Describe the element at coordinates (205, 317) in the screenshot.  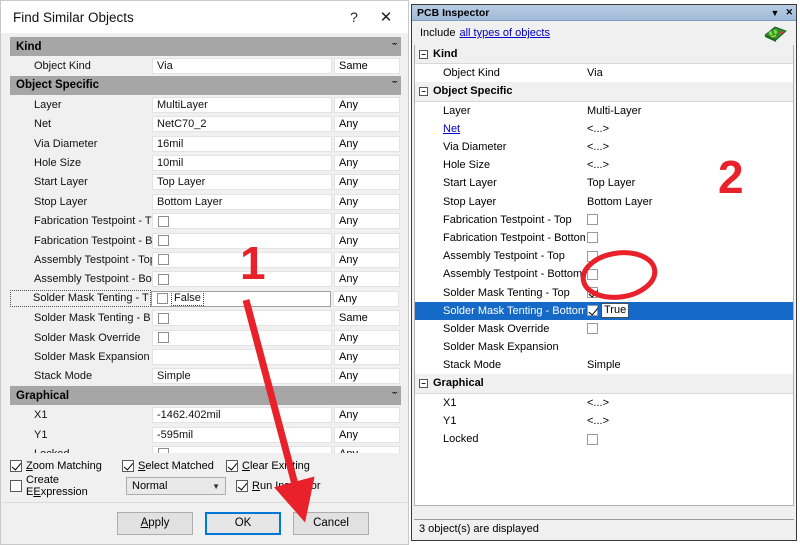
I see `property-row: Solder Mask Tenting - B Same` at that location.